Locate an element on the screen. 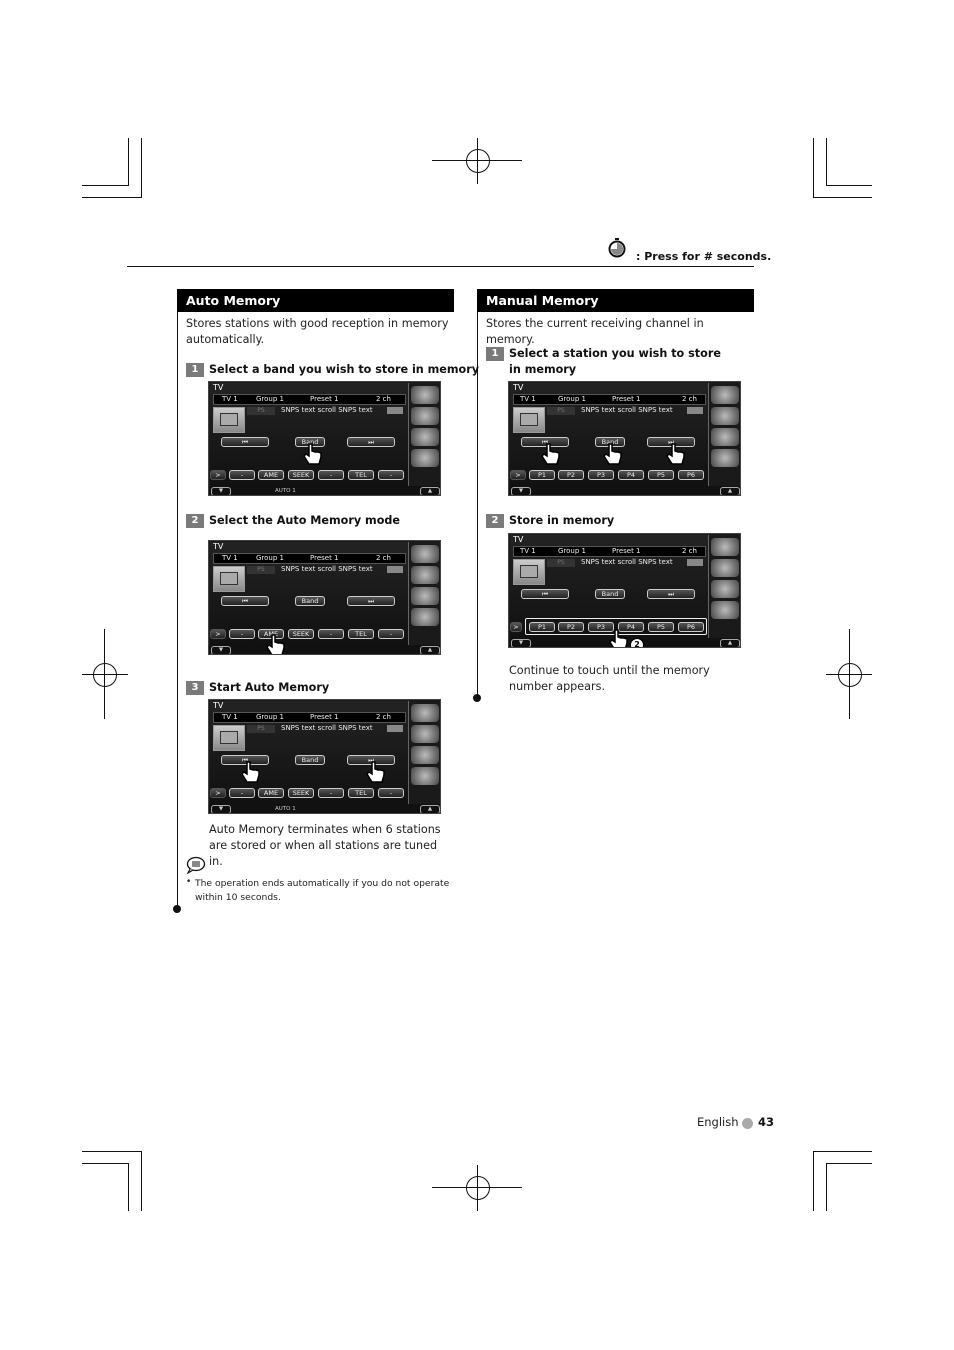  band-text: TV 1 is located at coordinates (230, 399).